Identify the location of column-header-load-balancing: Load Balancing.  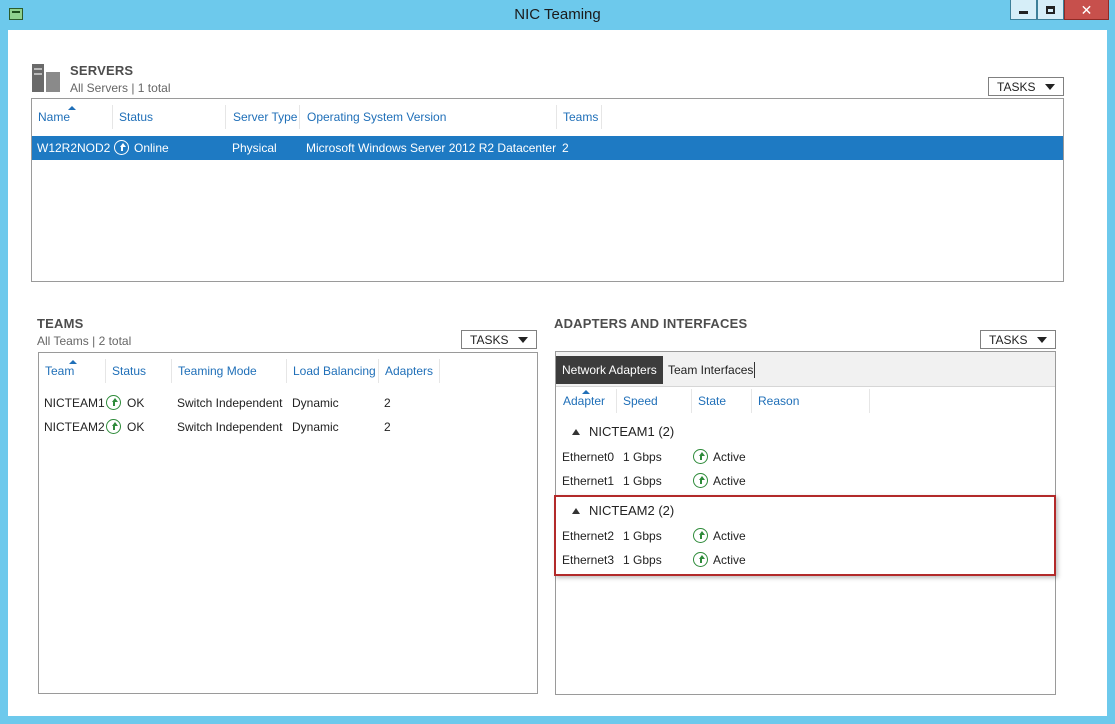
(334, 371).